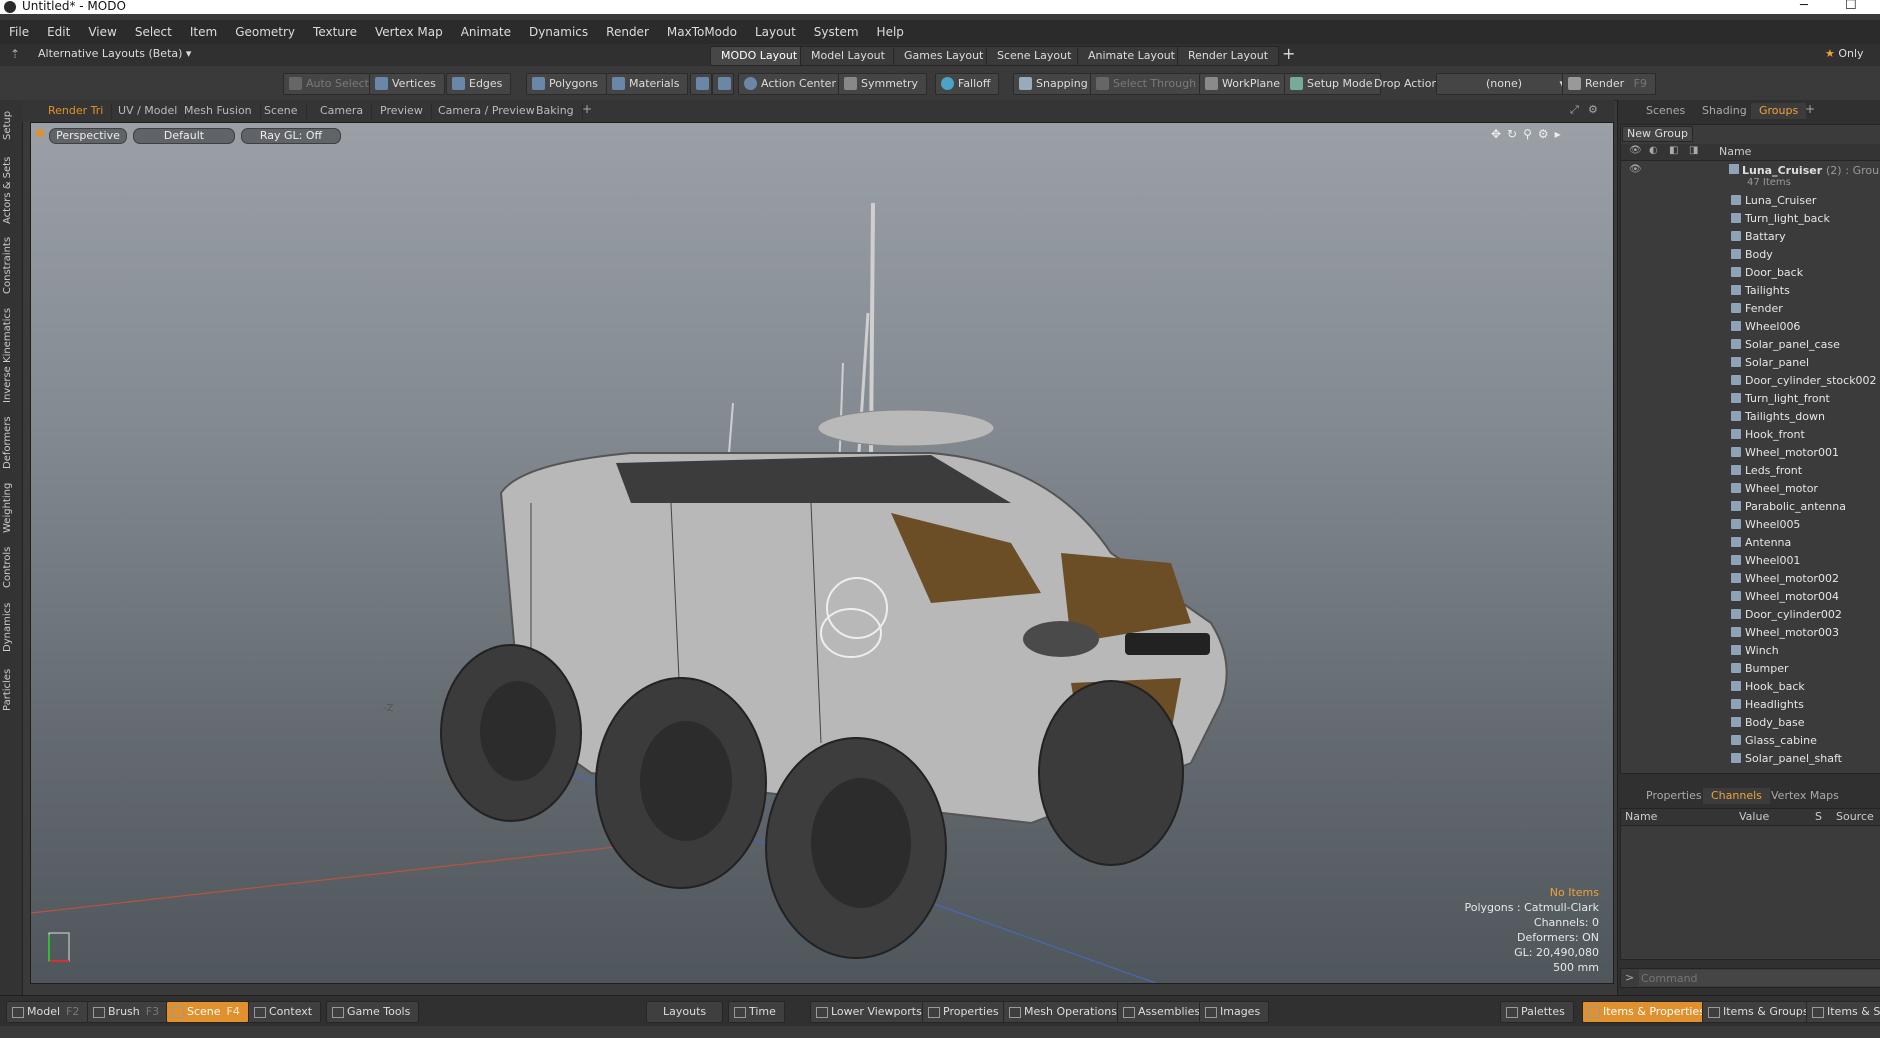 The width and height of the screenshot is (1880, 1038). Describe the element at coordinates (701, 84) in the screenshot. I see `element-mode-button` at that location.